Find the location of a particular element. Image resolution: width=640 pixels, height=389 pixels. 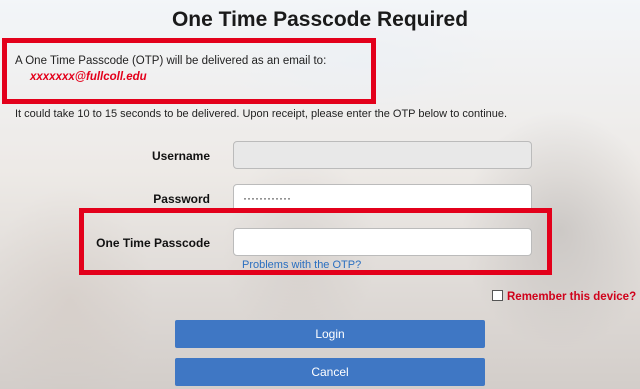

delivery-email: xxxxxxx@fullcoll.edu is located at coordinates (88, 77).